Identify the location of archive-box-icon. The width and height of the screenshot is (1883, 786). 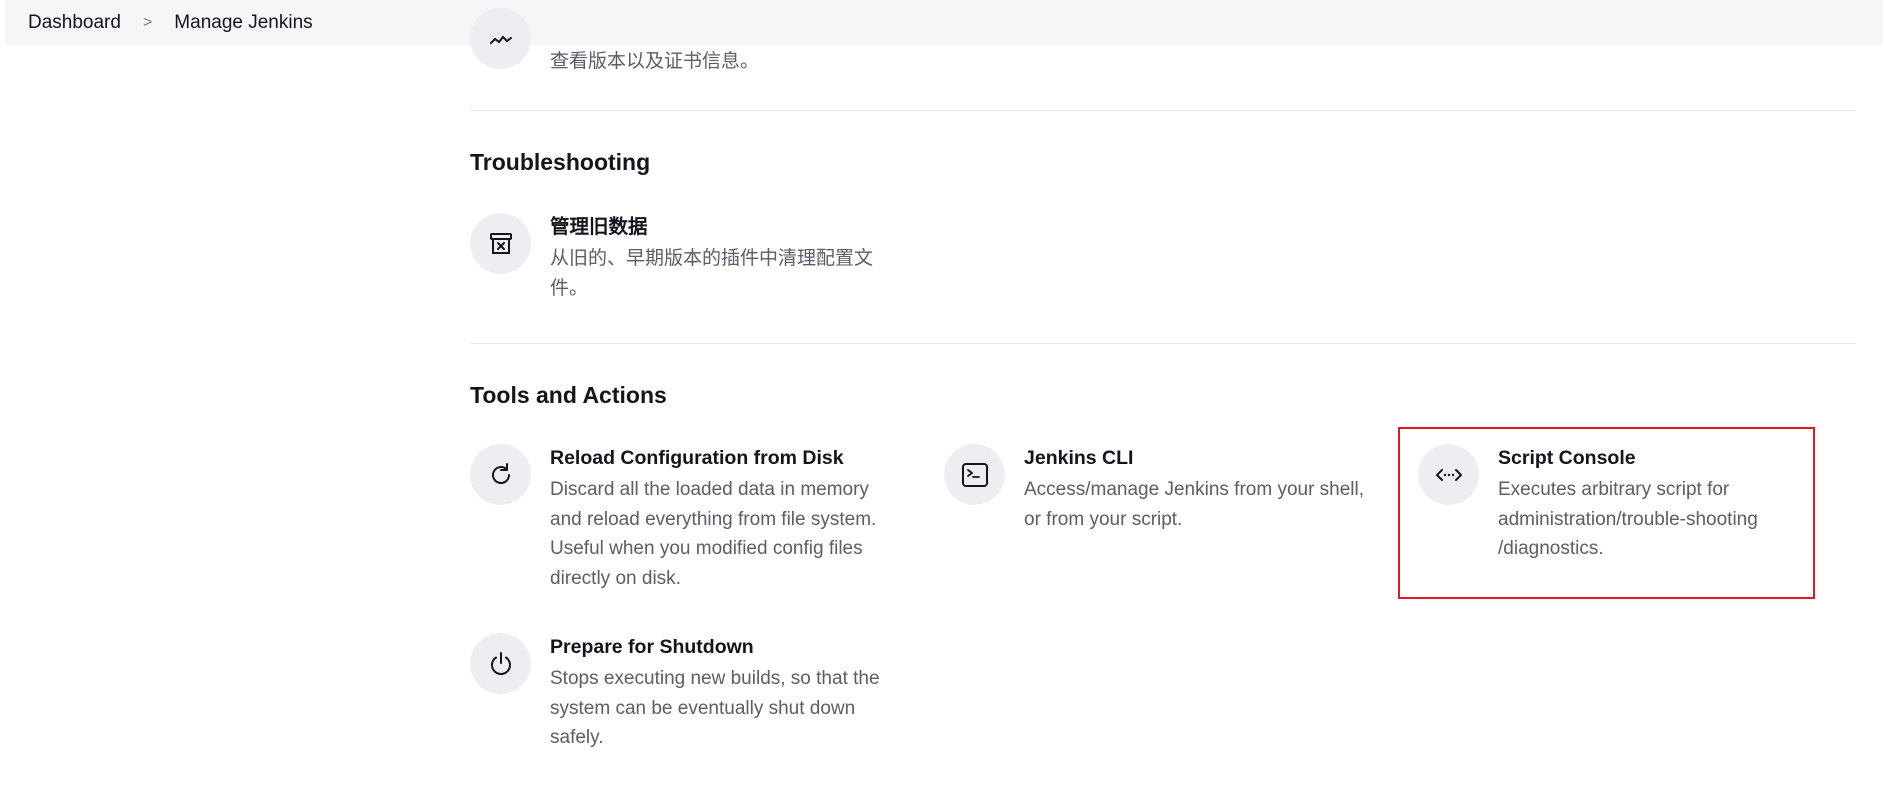
(500, 243).